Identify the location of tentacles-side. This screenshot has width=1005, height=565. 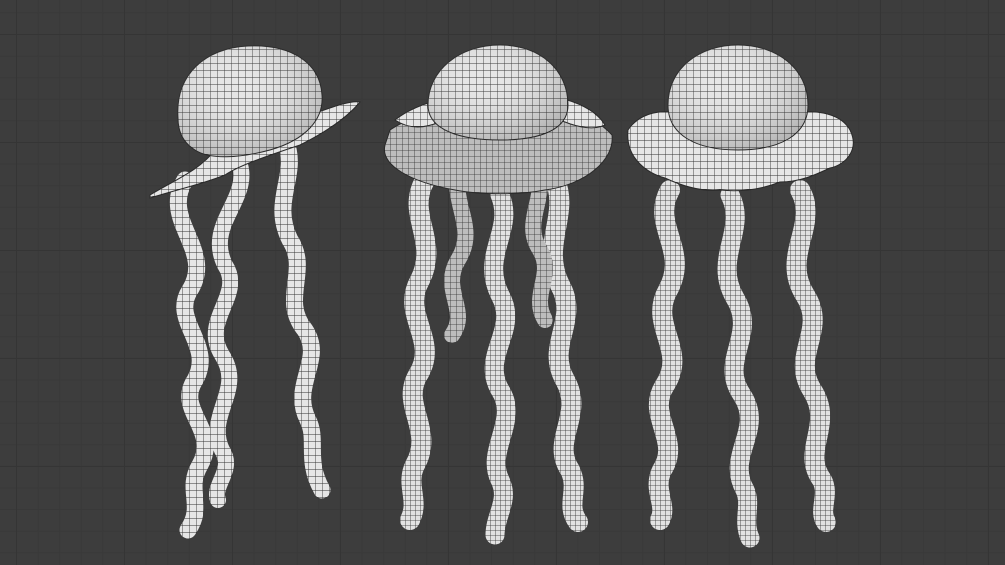
(250, 335).